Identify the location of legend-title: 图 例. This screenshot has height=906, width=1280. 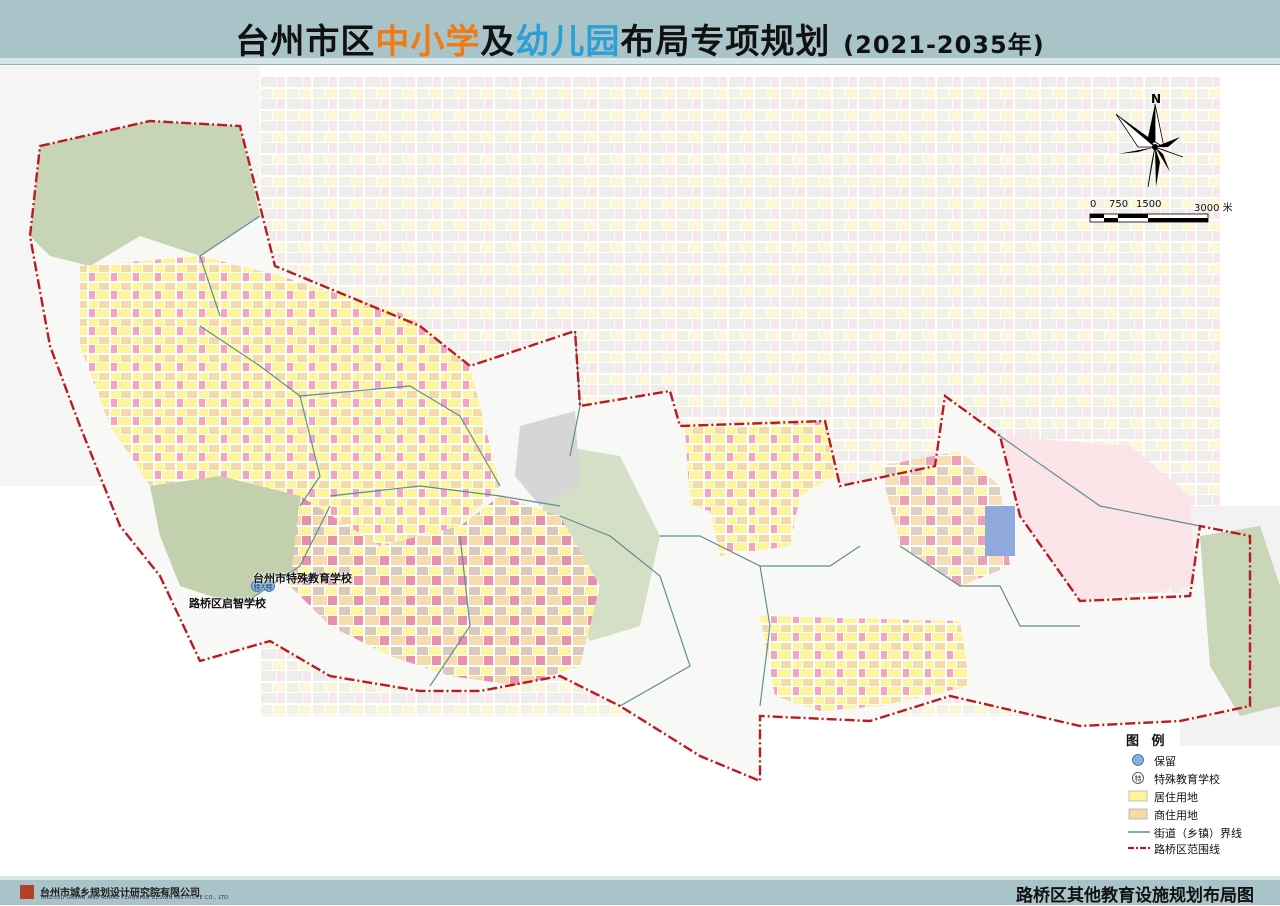
(1147, 741).